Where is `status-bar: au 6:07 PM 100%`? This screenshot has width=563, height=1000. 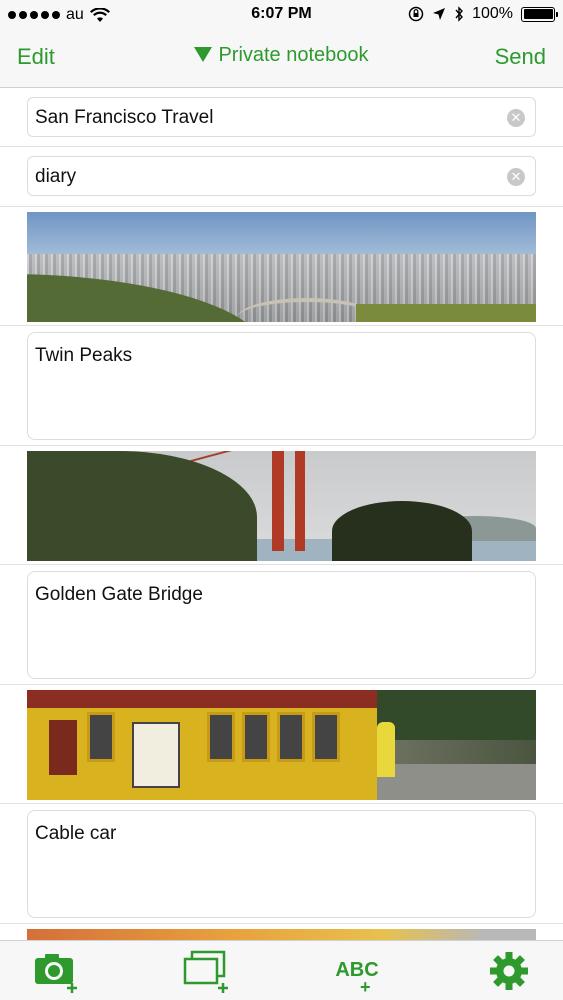 status-bar: au 6:07 PM 100% is located at coordinates (281, 15).